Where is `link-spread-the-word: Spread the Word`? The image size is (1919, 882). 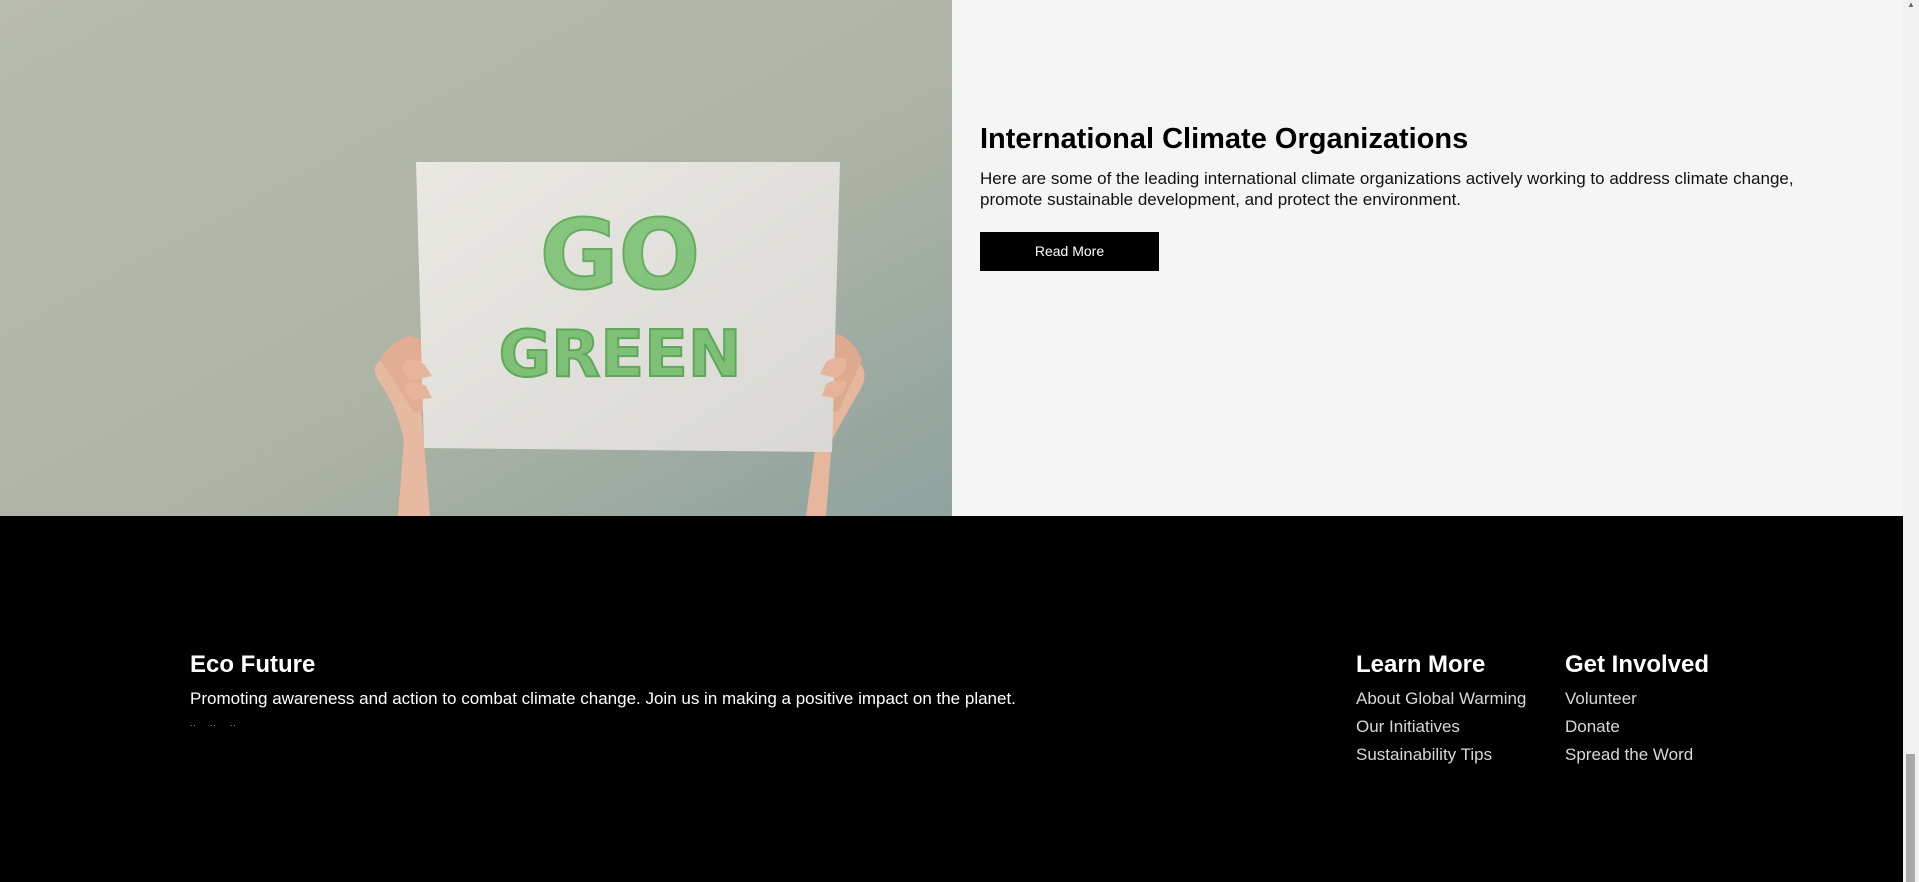 link-spread-the-word: Spread the Word is located at coordinates (1637, 755).